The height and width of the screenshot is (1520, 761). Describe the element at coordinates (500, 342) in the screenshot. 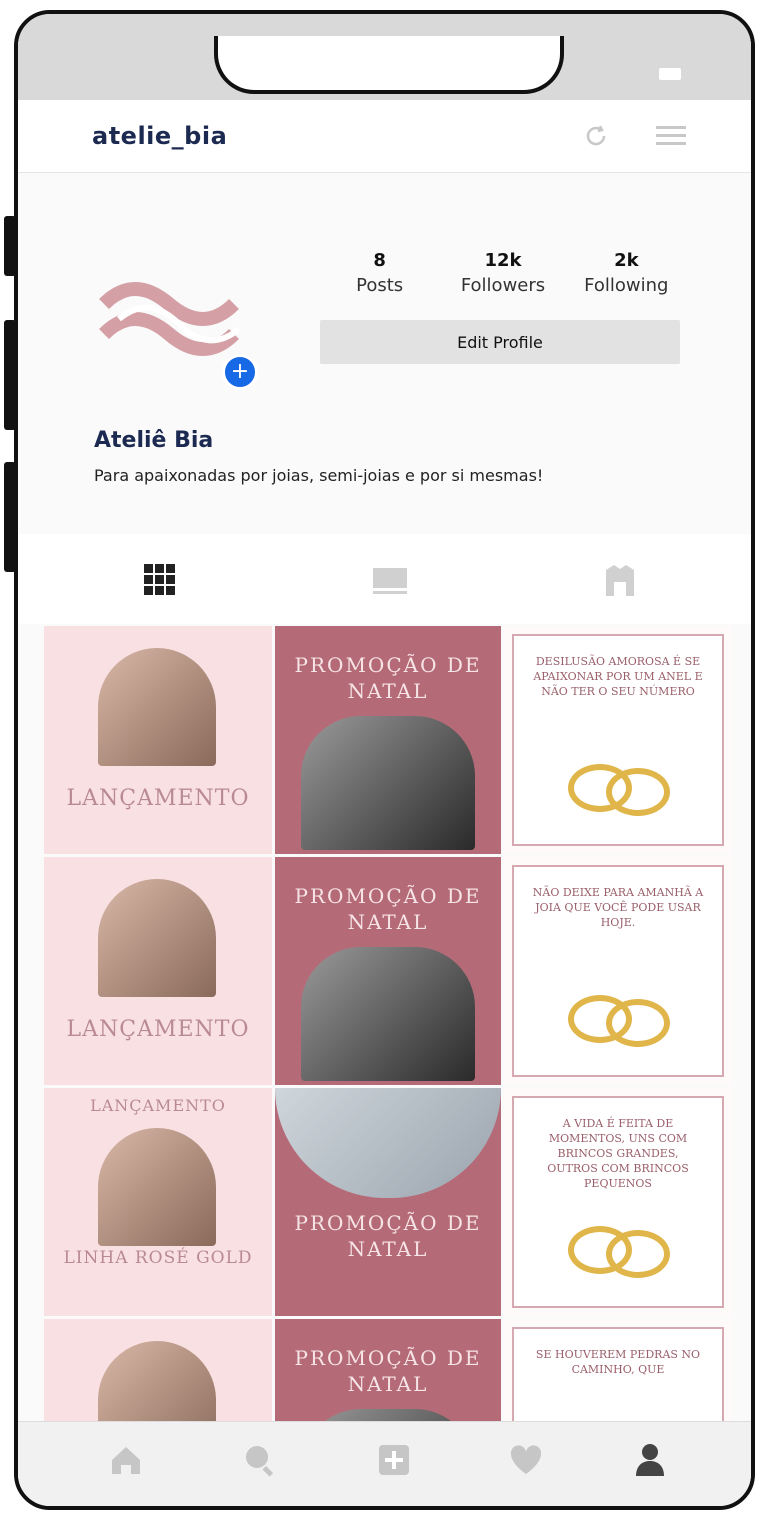

I see `edit-profile-button: Edit Profile` at that location.